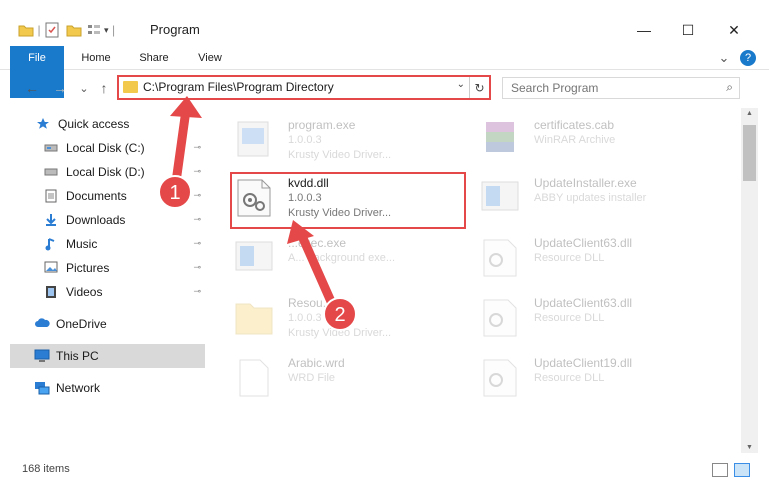  What do you see at coordinates (254, 377) in the screenshot?
I see `blank-file-icon` at bounding box center [254, 377].